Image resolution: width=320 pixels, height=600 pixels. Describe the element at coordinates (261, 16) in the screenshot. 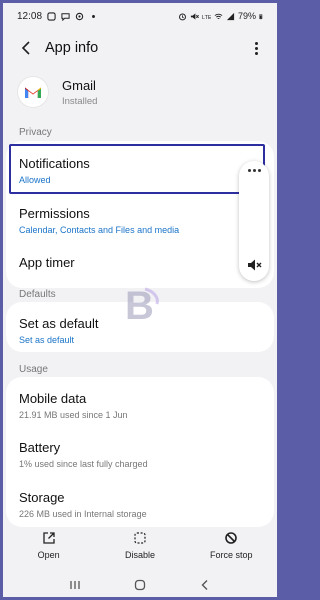

I see `battery-icon` at that location.